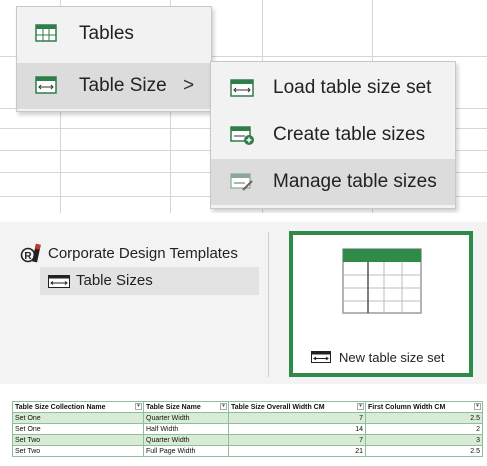 The height and width of the screenshot is (466, 487). I want to click on submenu-item-label: Create table sizes, so click(349, 134).